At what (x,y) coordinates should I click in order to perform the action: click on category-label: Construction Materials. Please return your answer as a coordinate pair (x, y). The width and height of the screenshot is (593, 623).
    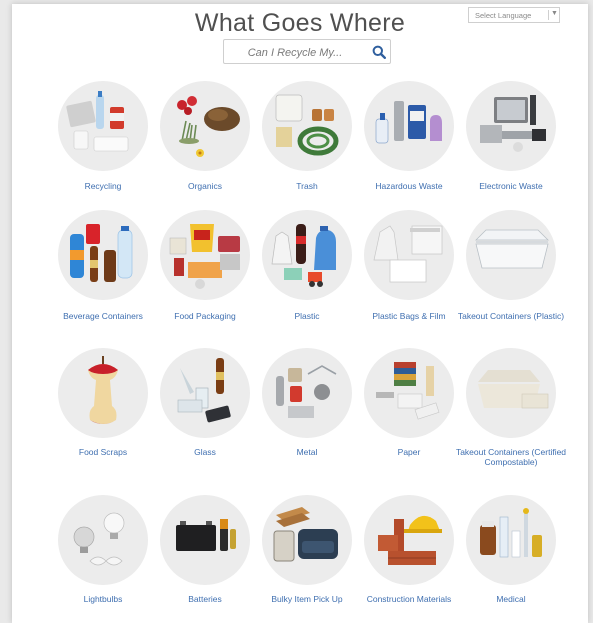
    Looking at the image, I should click on (409, 599).